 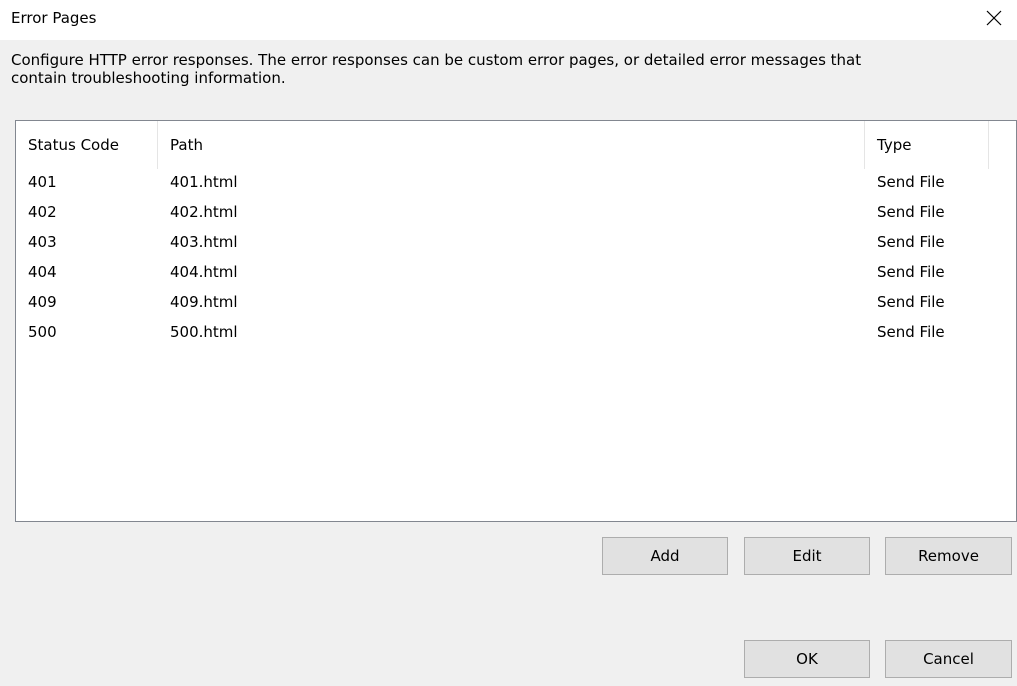 I want to click on path-cell: 409.html, so click(x=204, y=302).